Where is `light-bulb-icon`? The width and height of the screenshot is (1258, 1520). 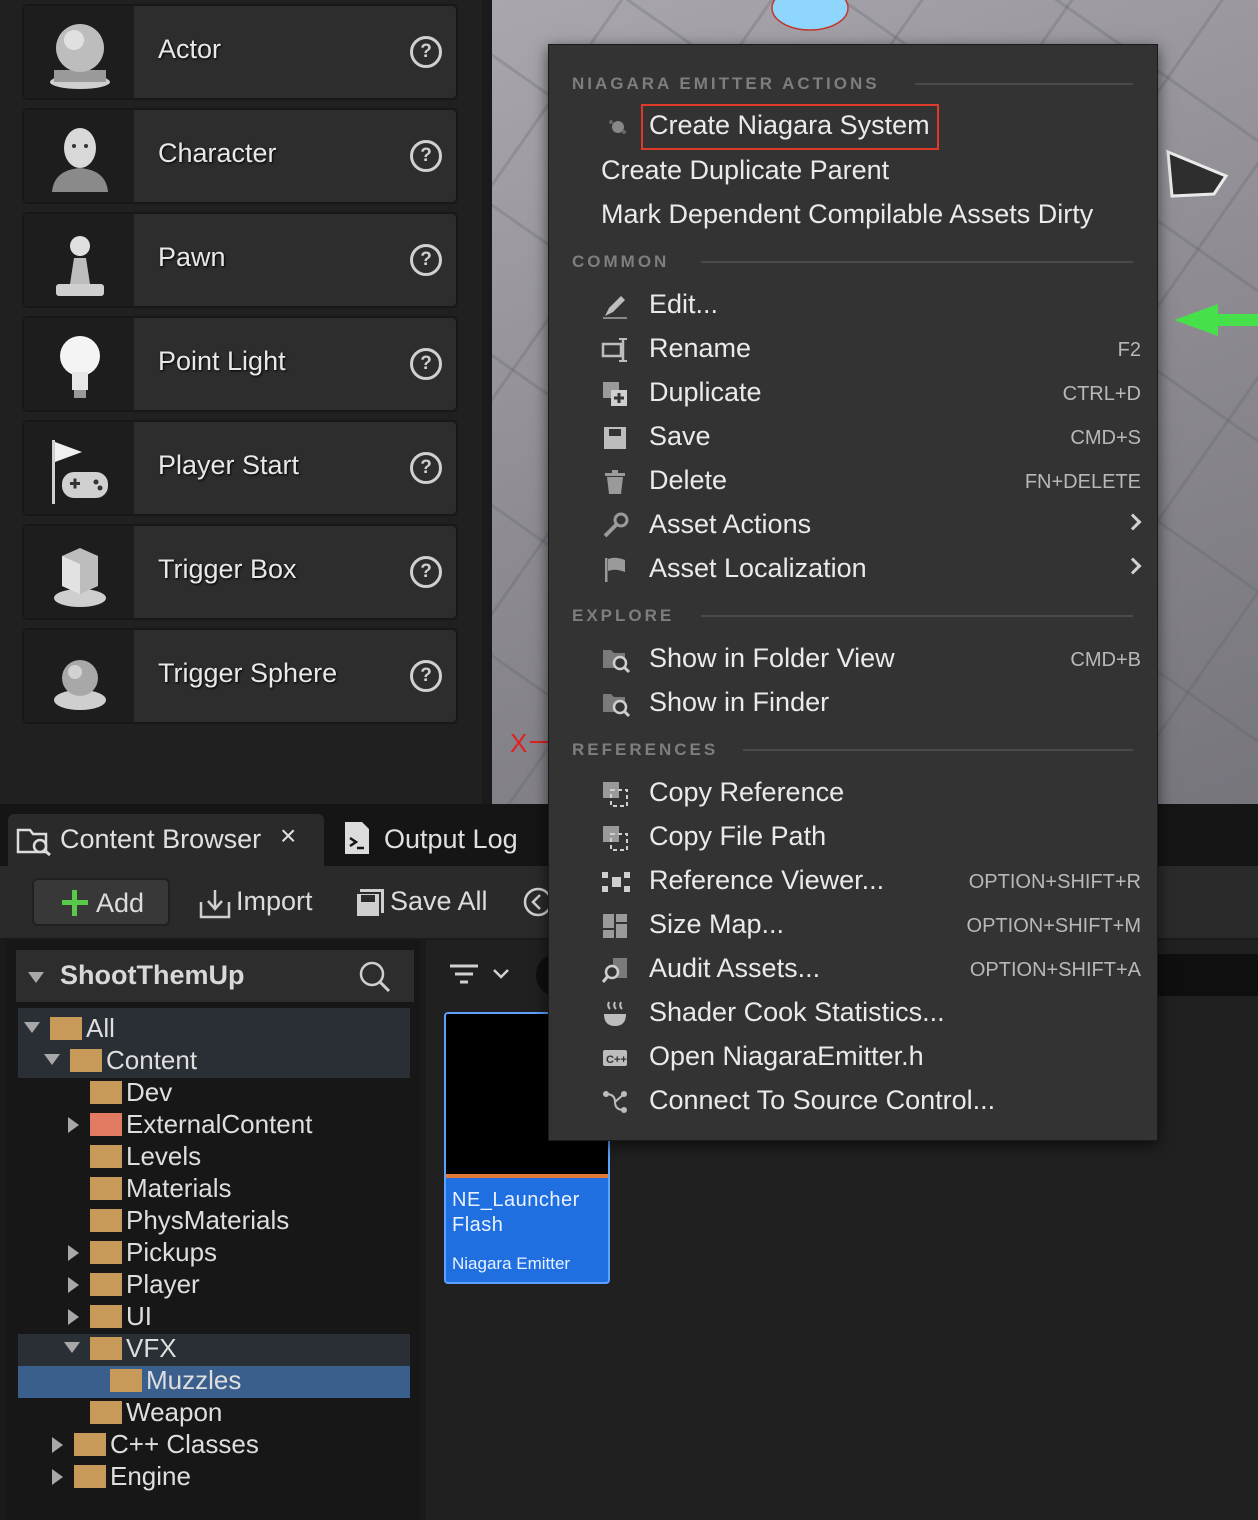
light-bulb-icon is located at coordinates (79, 364).